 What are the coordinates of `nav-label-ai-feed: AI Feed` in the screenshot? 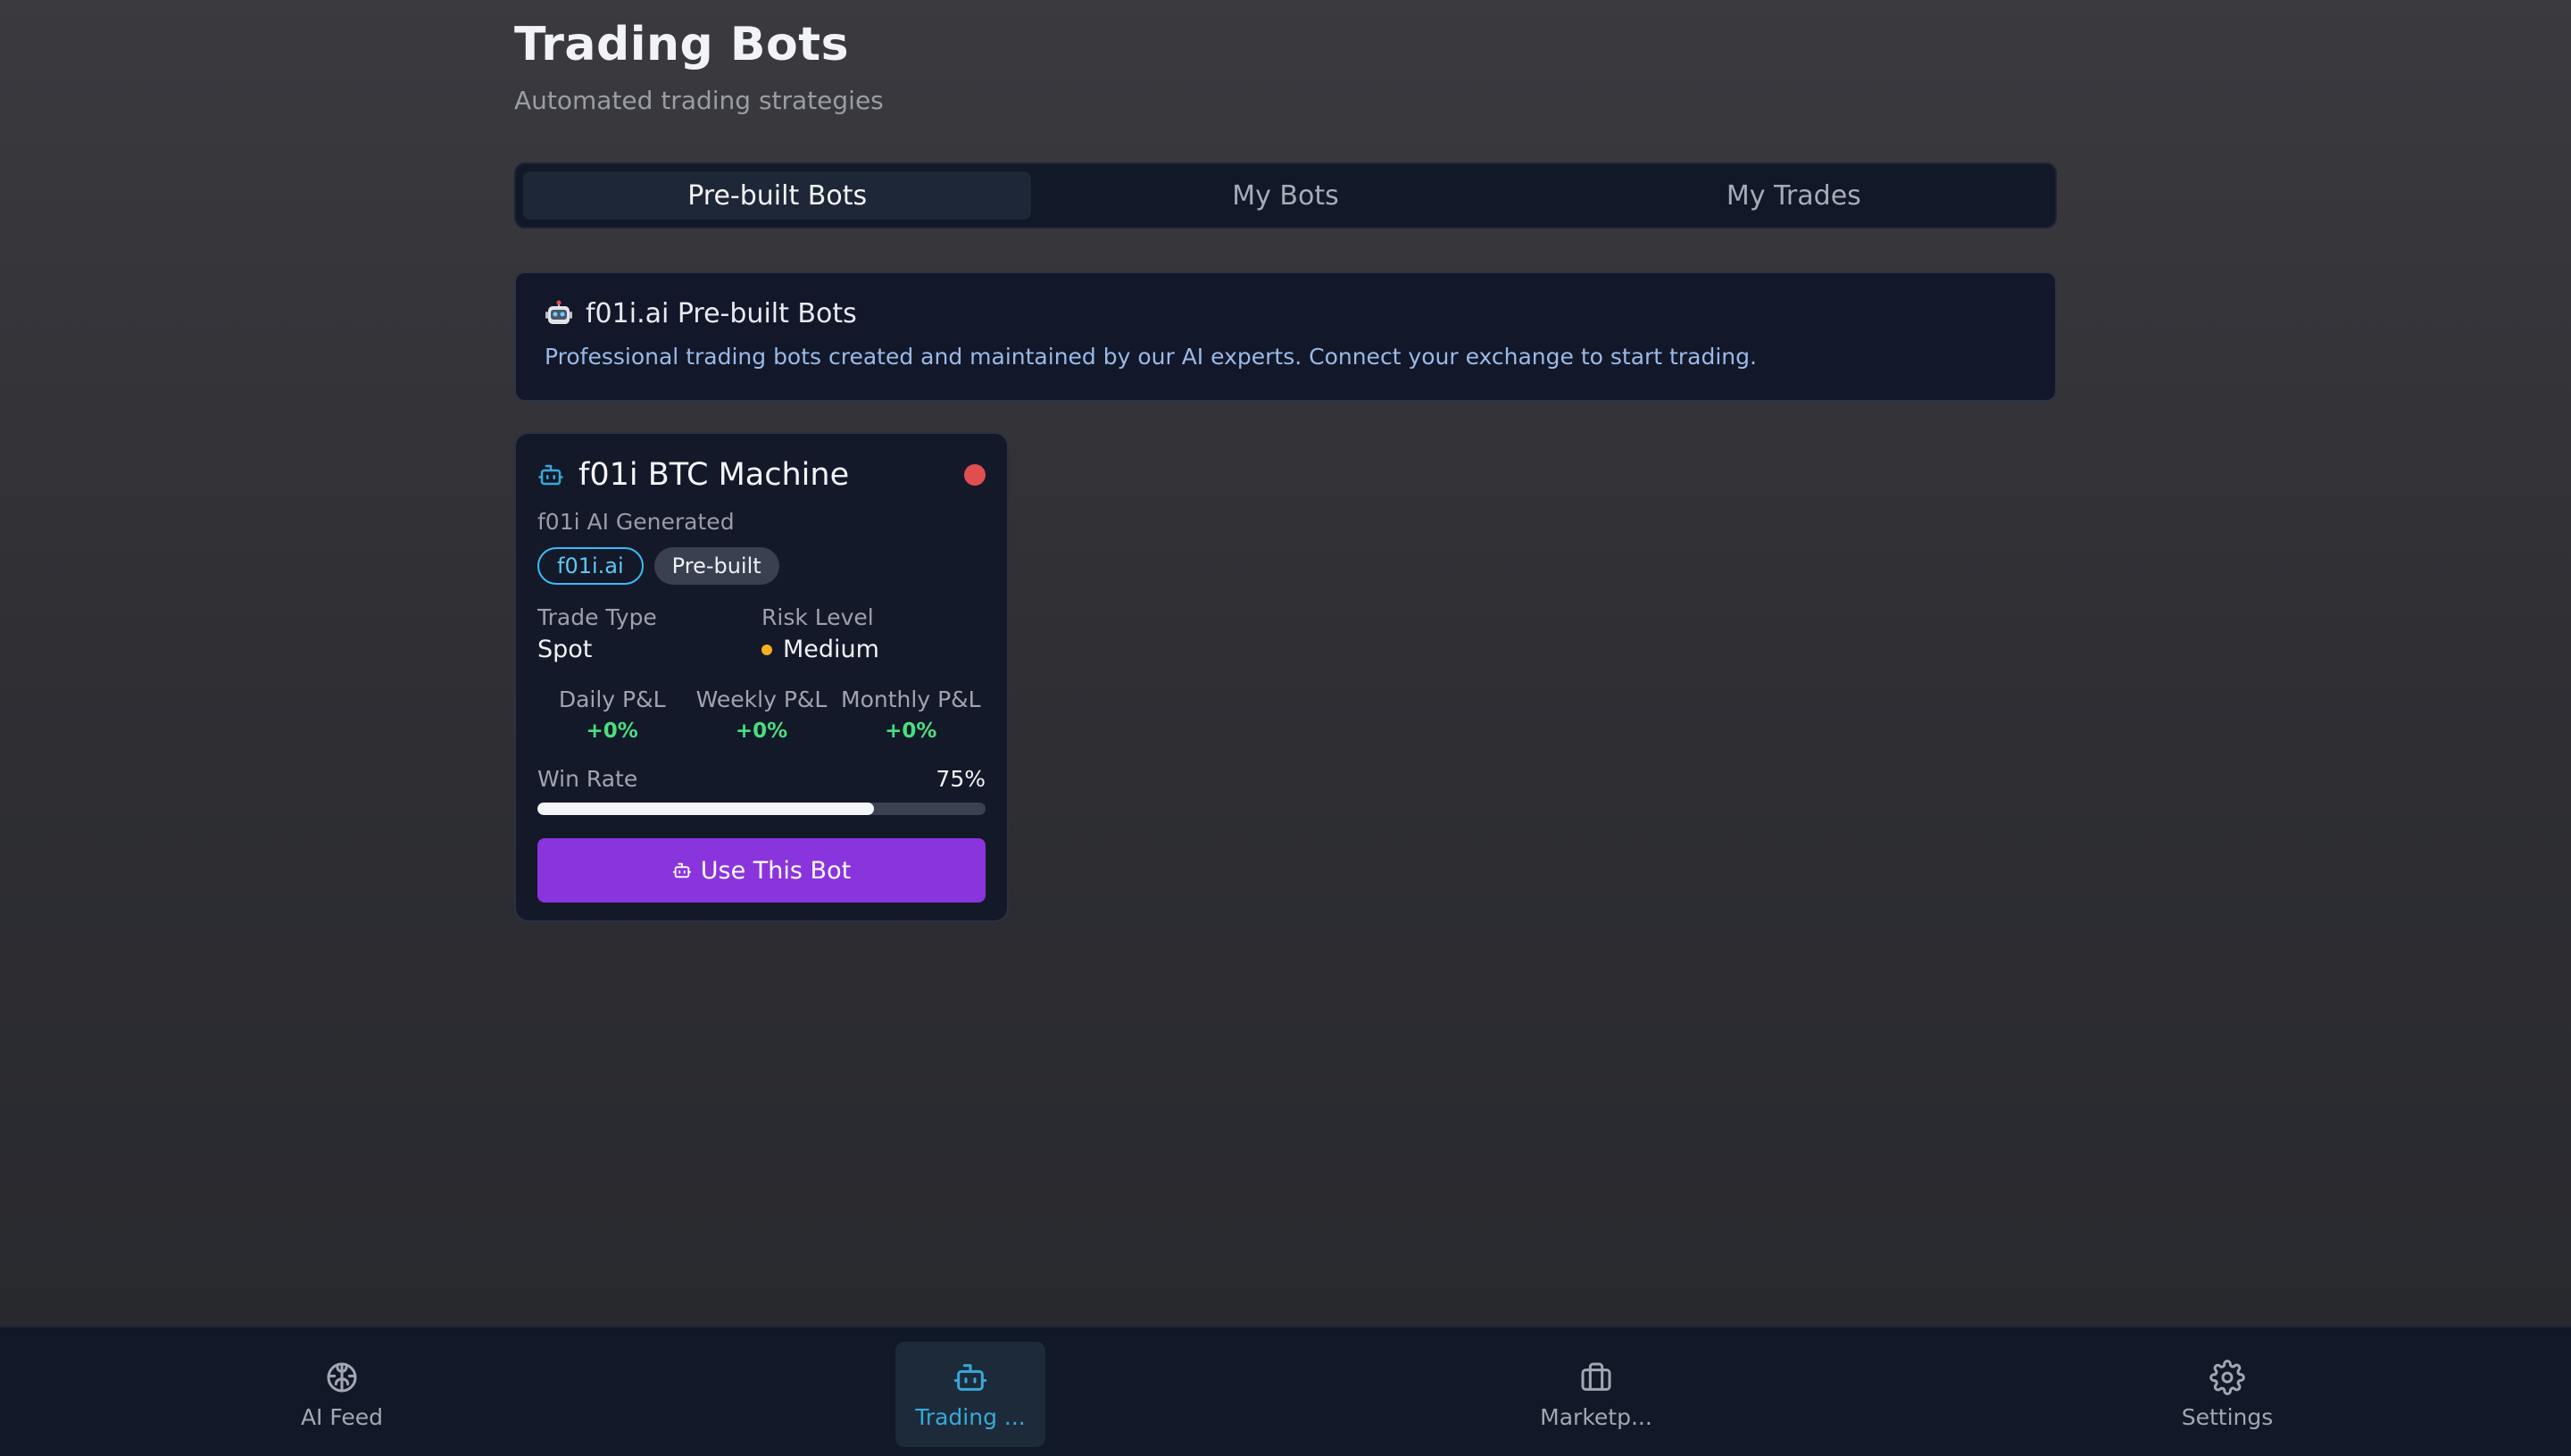 It's located at (342, 1416).